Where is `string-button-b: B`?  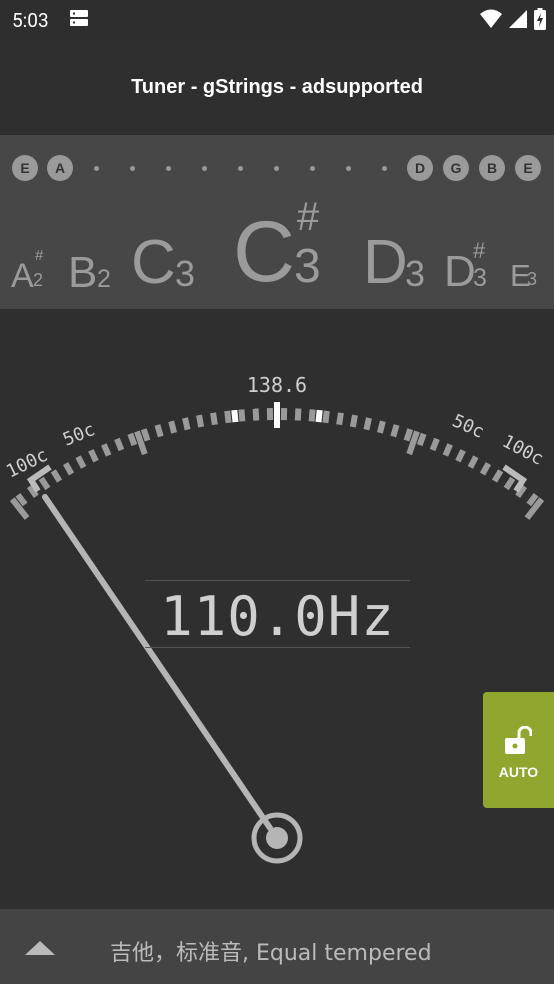 string-button-b: B is located at coordinates (492, 168).